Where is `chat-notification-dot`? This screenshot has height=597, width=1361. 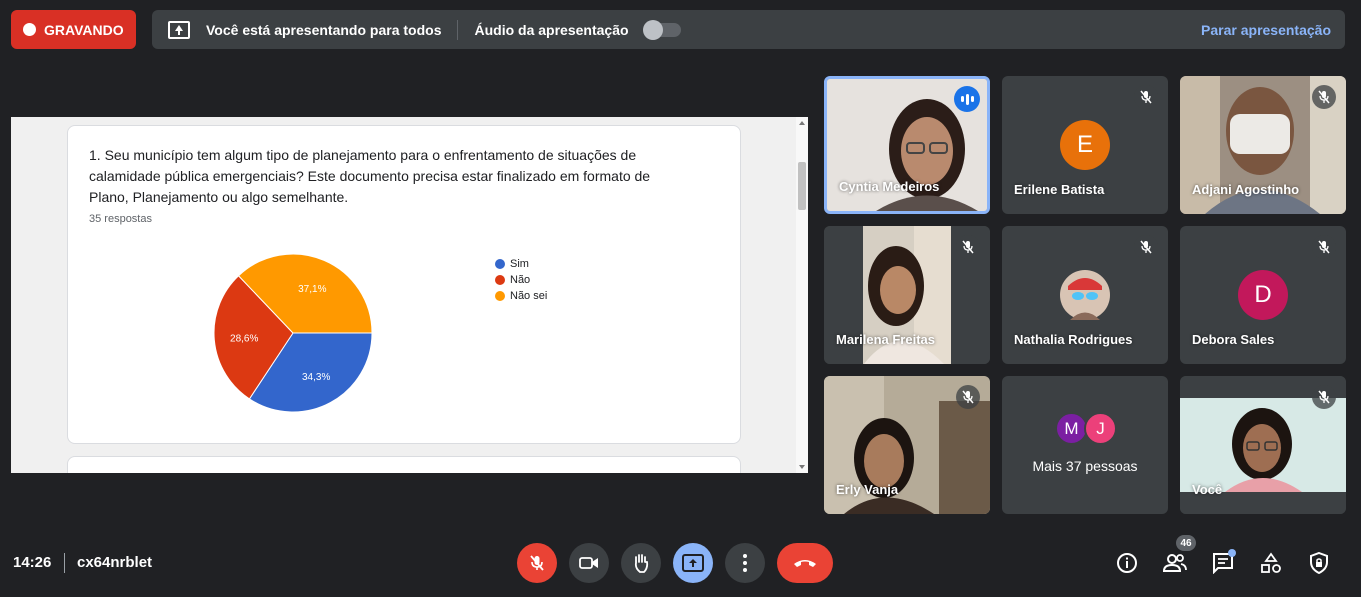
chat-notification-dot is located at coordinates (1232, 553).